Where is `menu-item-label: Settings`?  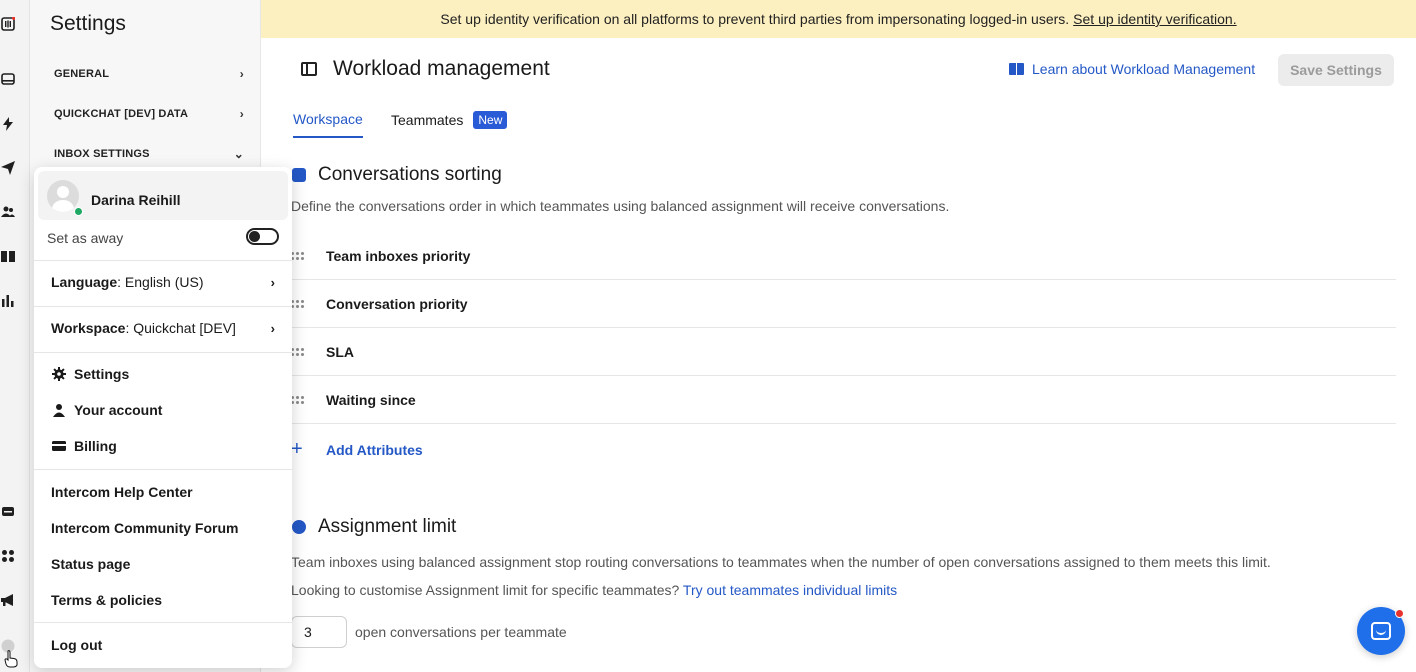
menu-item-label: Settings is located at coordinates (102, 374).